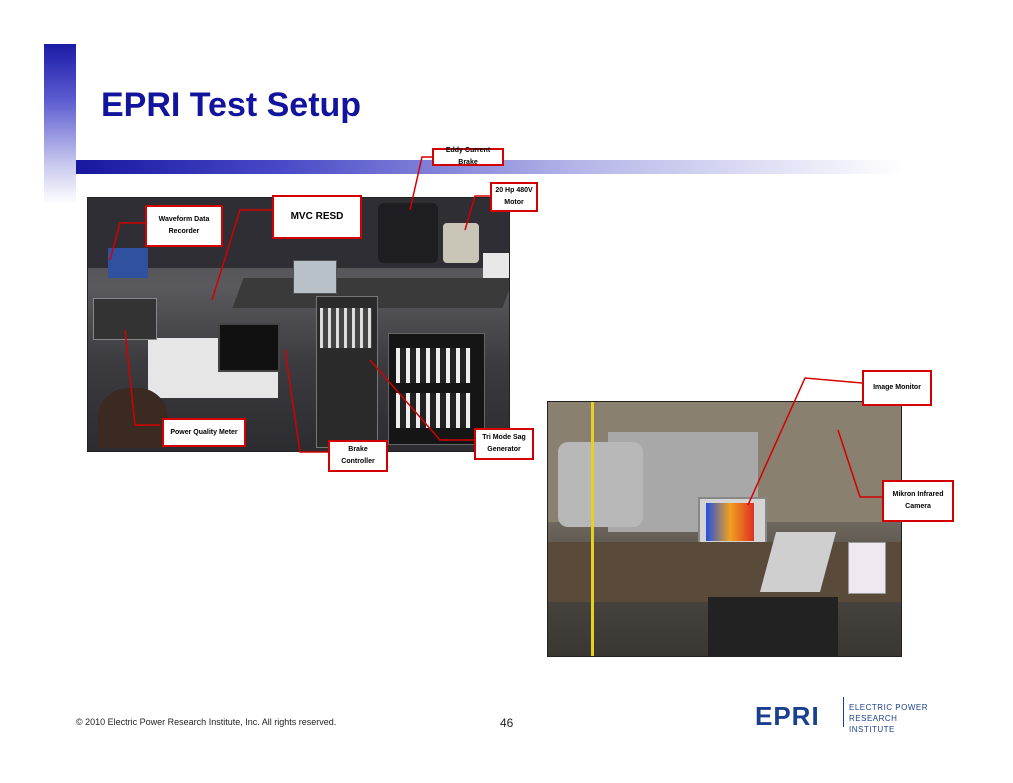 The width and height of the screenshot is (1013, 783). Describe the element at coordinates (918, 501) in the screenshot. I see `callout-mikron-infrared-camera: Mikron Infrared Camera` at that location.